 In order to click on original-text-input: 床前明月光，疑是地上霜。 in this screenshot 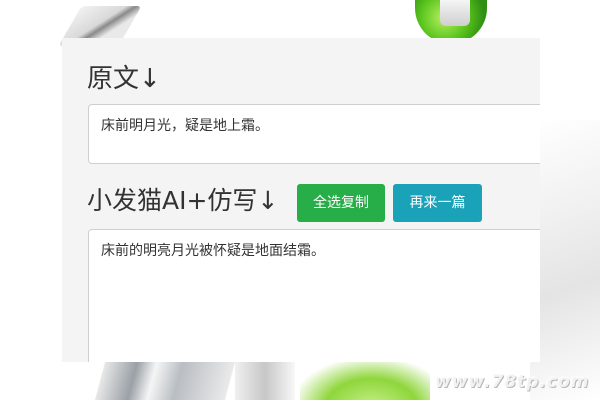, I will do `click(314, 134)`.